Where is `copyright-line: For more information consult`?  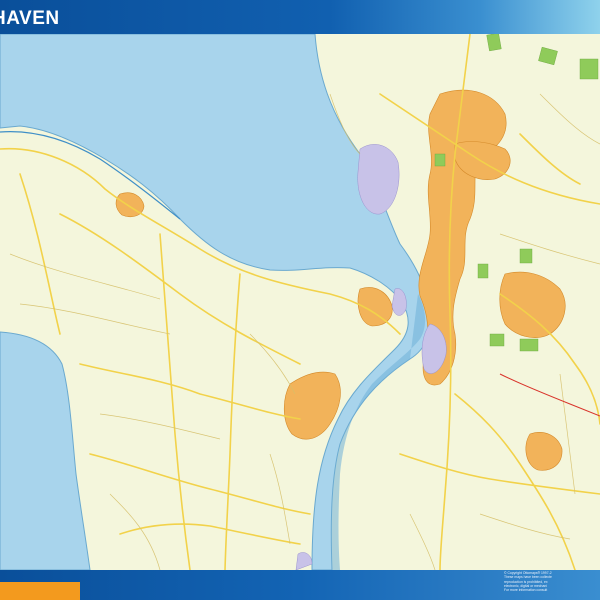
copyright-line: For more information consult is located at coordinates (526, 590).